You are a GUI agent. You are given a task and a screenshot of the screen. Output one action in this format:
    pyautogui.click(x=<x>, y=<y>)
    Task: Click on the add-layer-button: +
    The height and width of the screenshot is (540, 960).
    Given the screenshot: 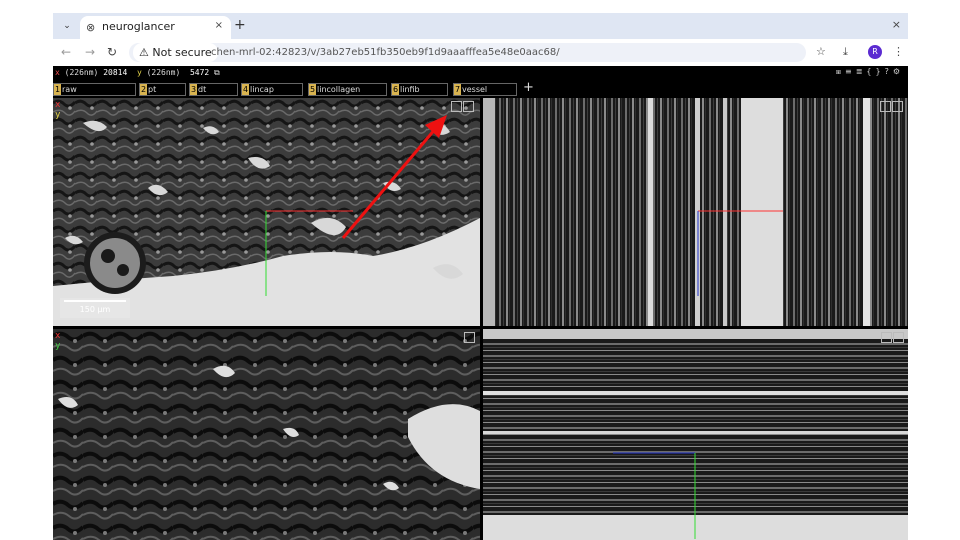 What is the action you would take?
    pyautogui.click(x=528, y=87)
    